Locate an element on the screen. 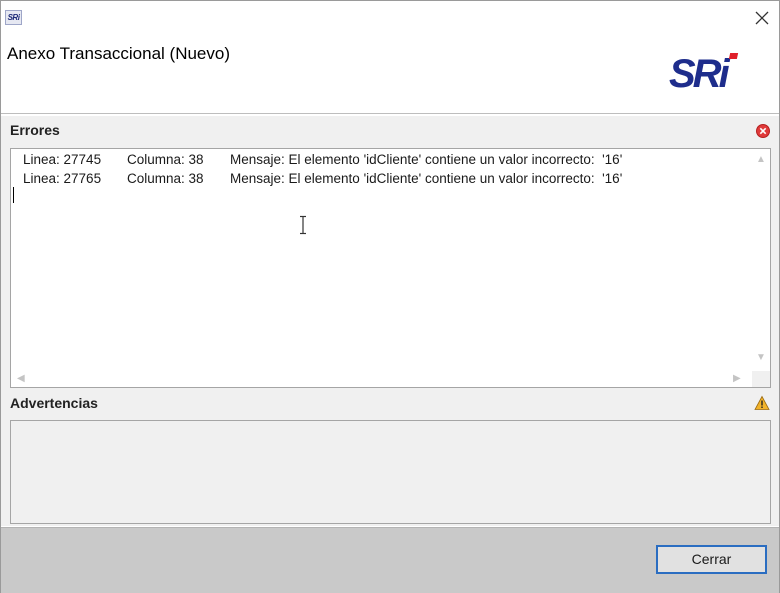 This screenshot has height=593, width=780. scroll-down-icon: ▼ is located at coordinates (761, 358).